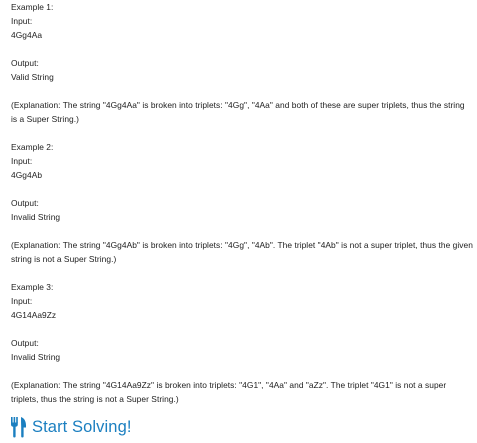  I want to click on output-value: Valid String, so click(32, 77).